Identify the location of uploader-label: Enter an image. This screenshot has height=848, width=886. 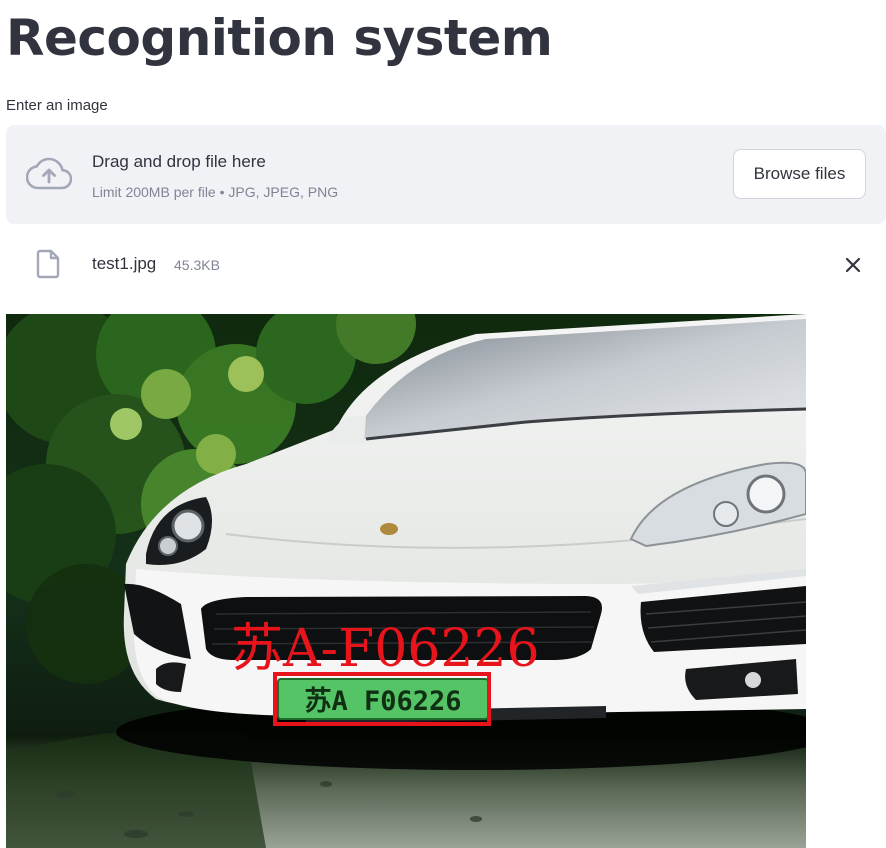
(57, 105).